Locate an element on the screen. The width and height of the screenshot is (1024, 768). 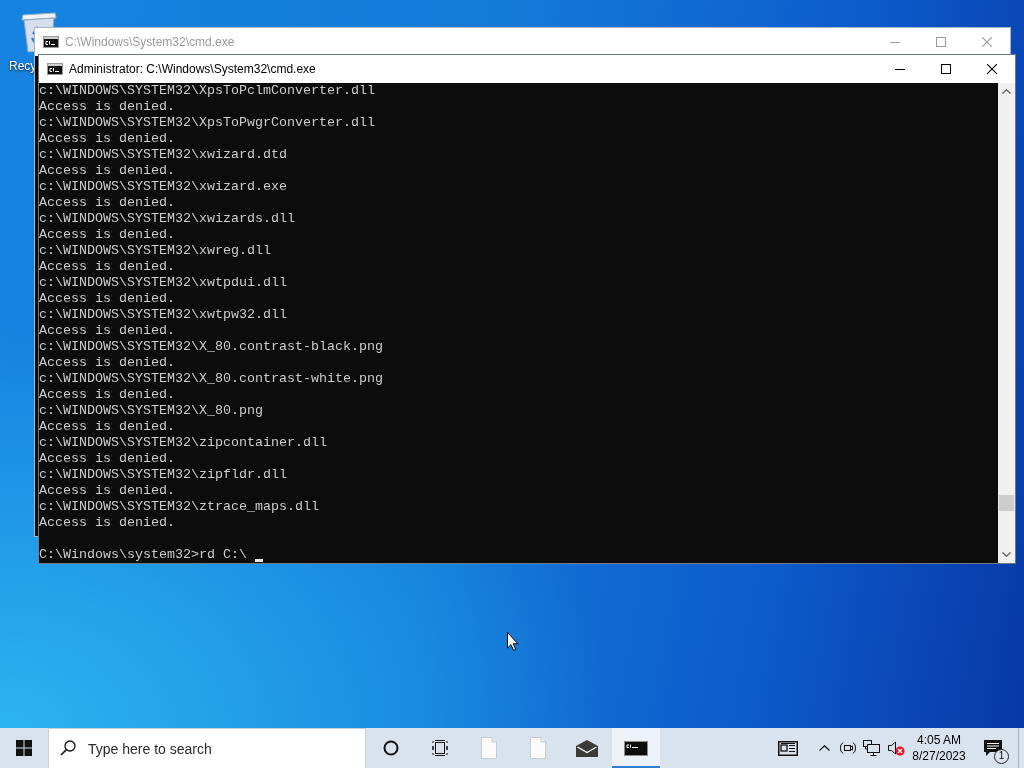
clock-time: 4:05 AM is located at coordinates (939, 740).